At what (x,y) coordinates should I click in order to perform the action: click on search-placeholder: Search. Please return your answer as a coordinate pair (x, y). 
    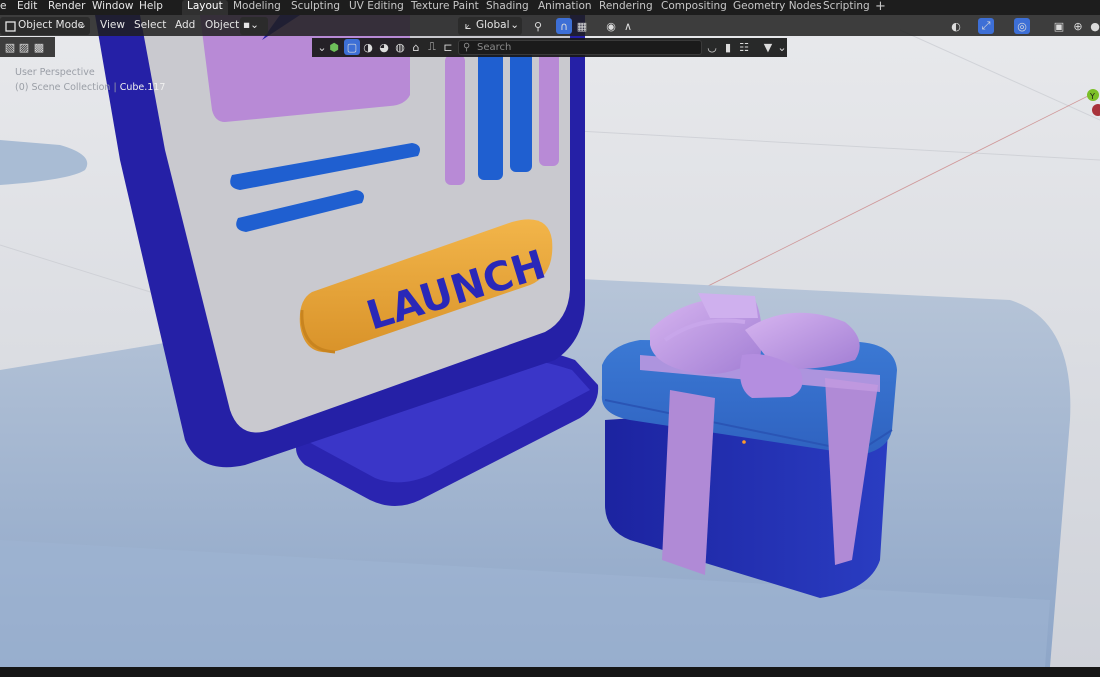
    Looking at the image, I should click on (494, 47).